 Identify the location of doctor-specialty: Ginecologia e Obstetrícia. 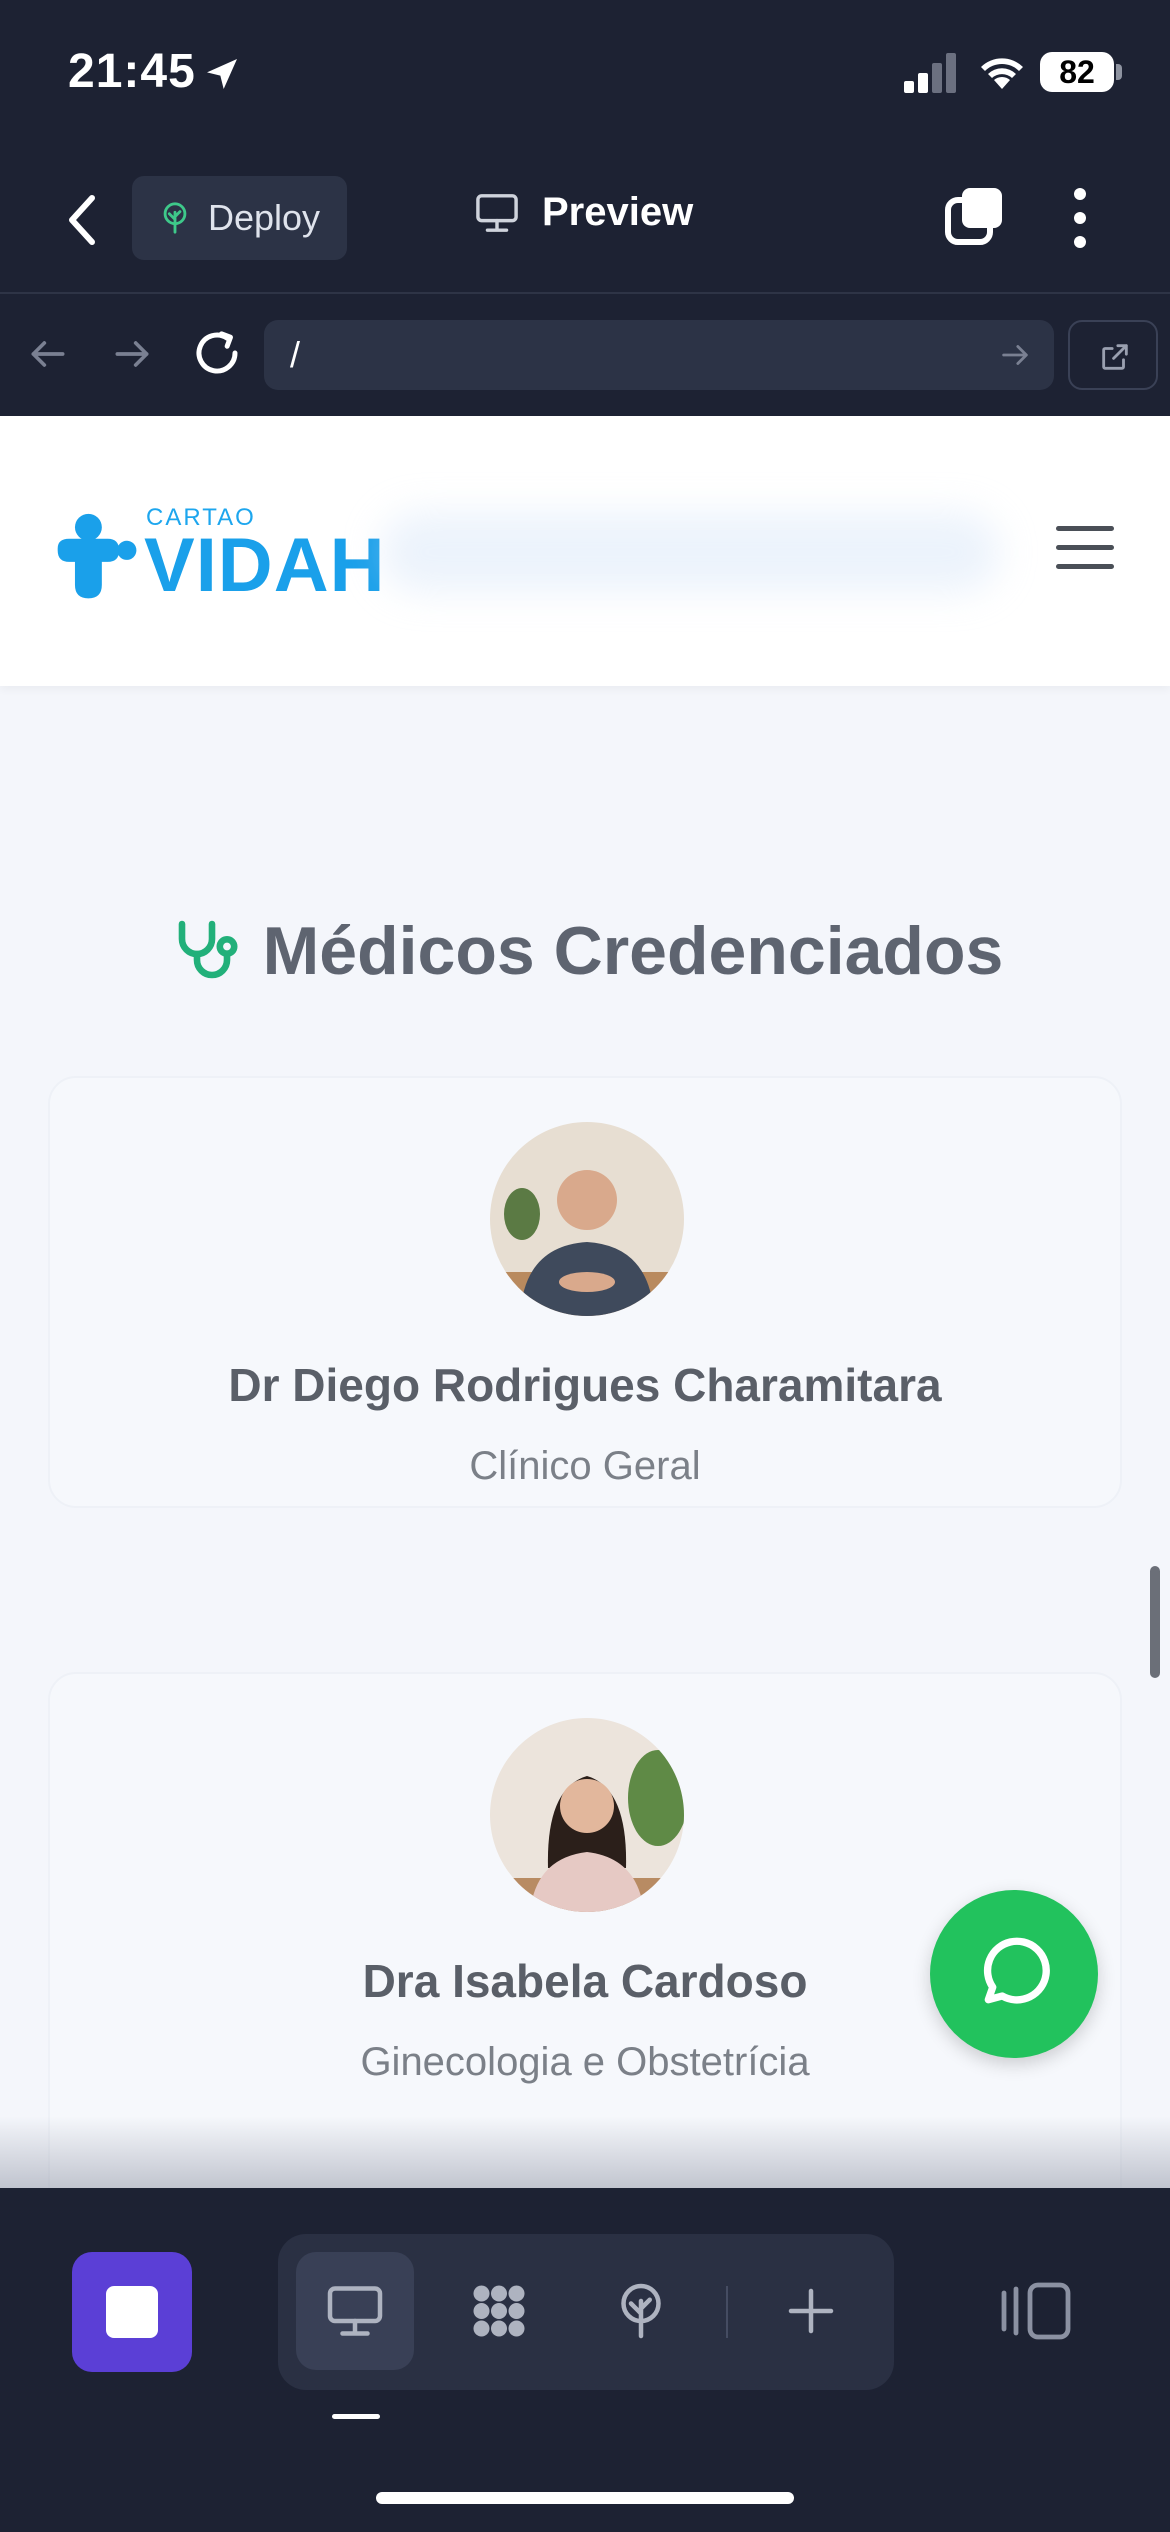
(585, 2062).